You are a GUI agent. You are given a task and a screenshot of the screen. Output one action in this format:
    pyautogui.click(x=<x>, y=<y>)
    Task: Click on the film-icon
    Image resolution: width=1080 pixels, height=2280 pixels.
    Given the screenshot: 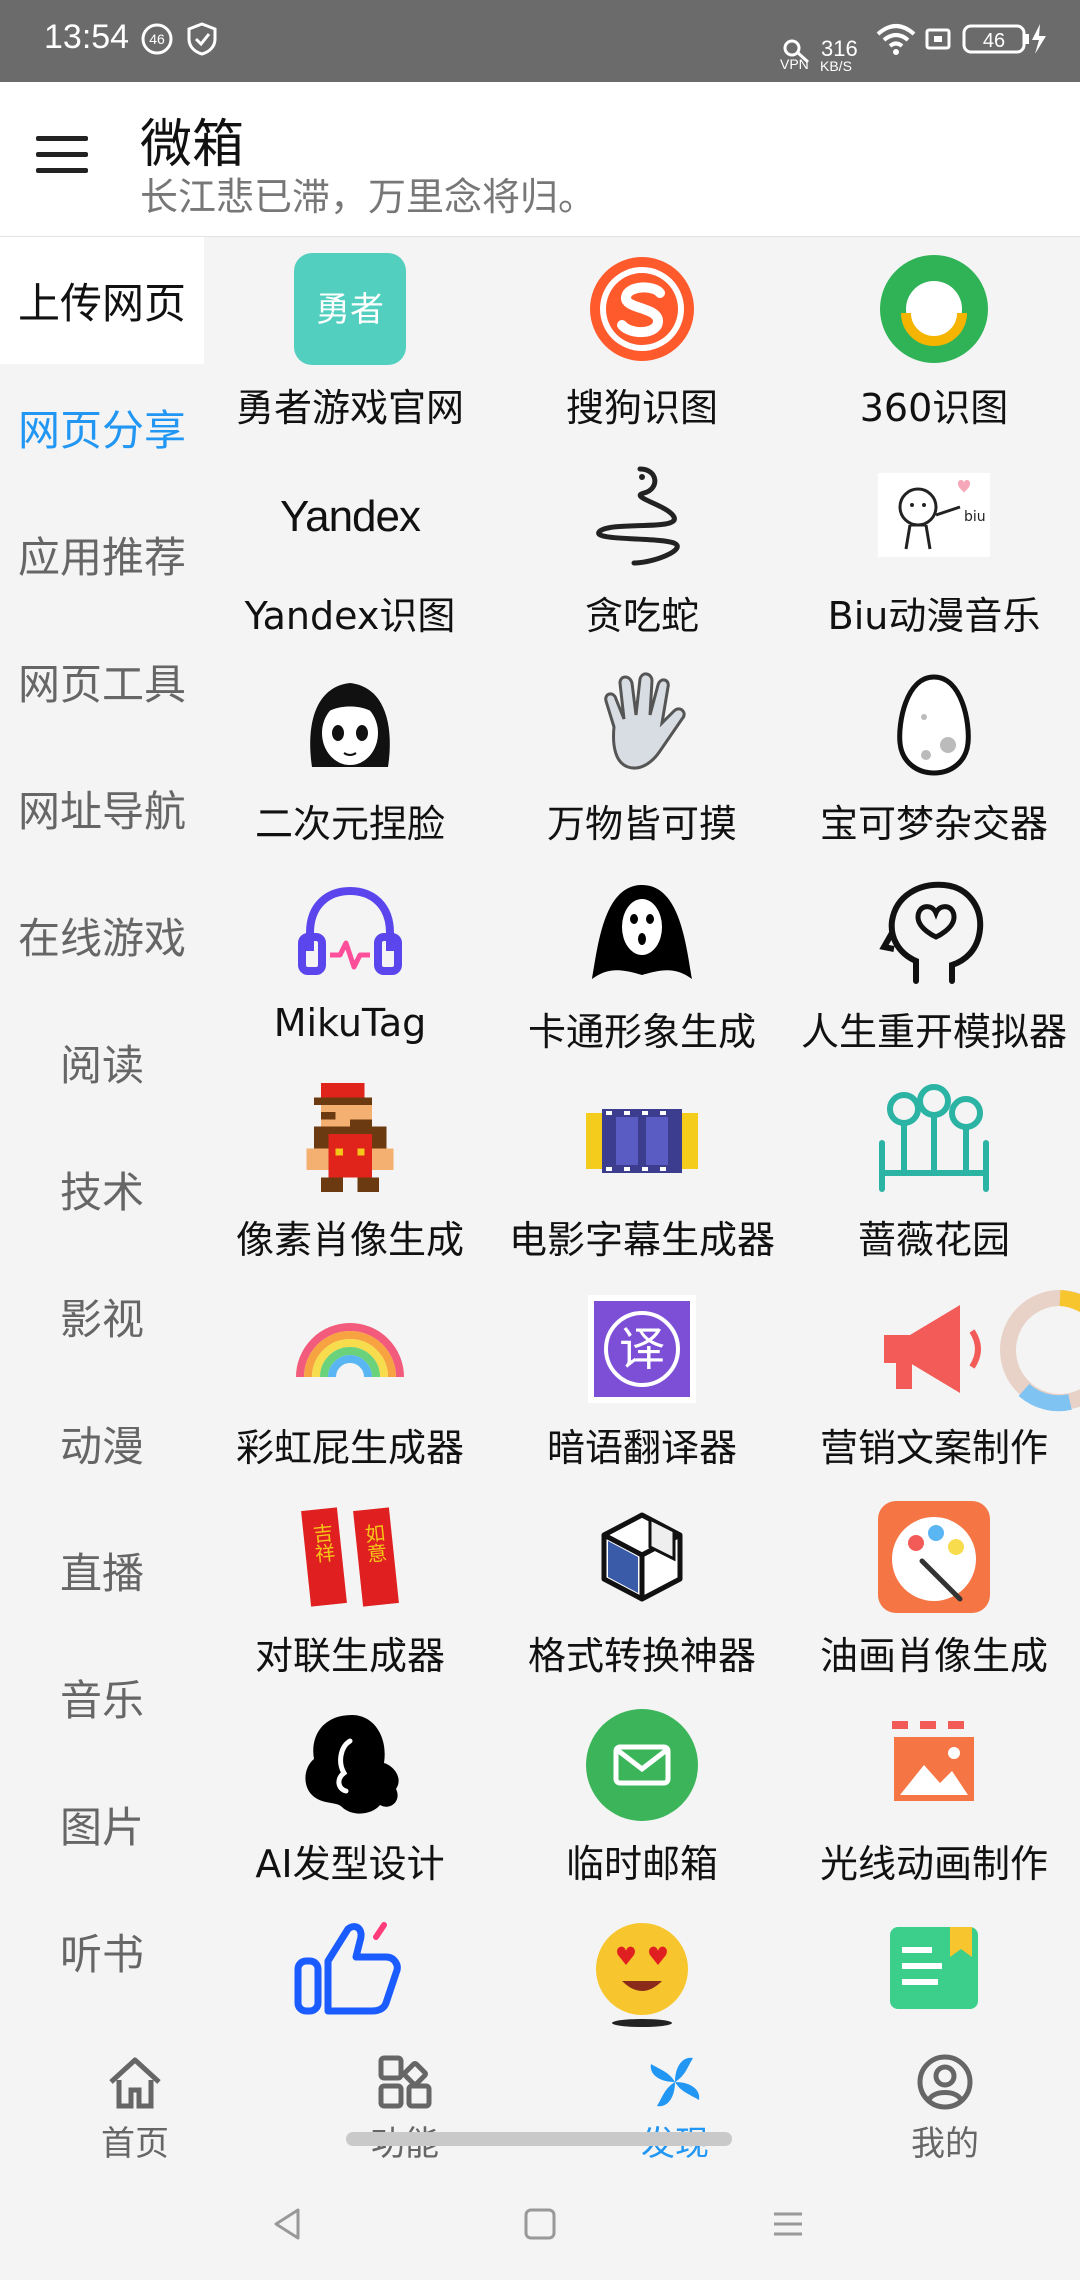 What is the action you would take?
    pyautogui.click(x=642, y=1141)
    